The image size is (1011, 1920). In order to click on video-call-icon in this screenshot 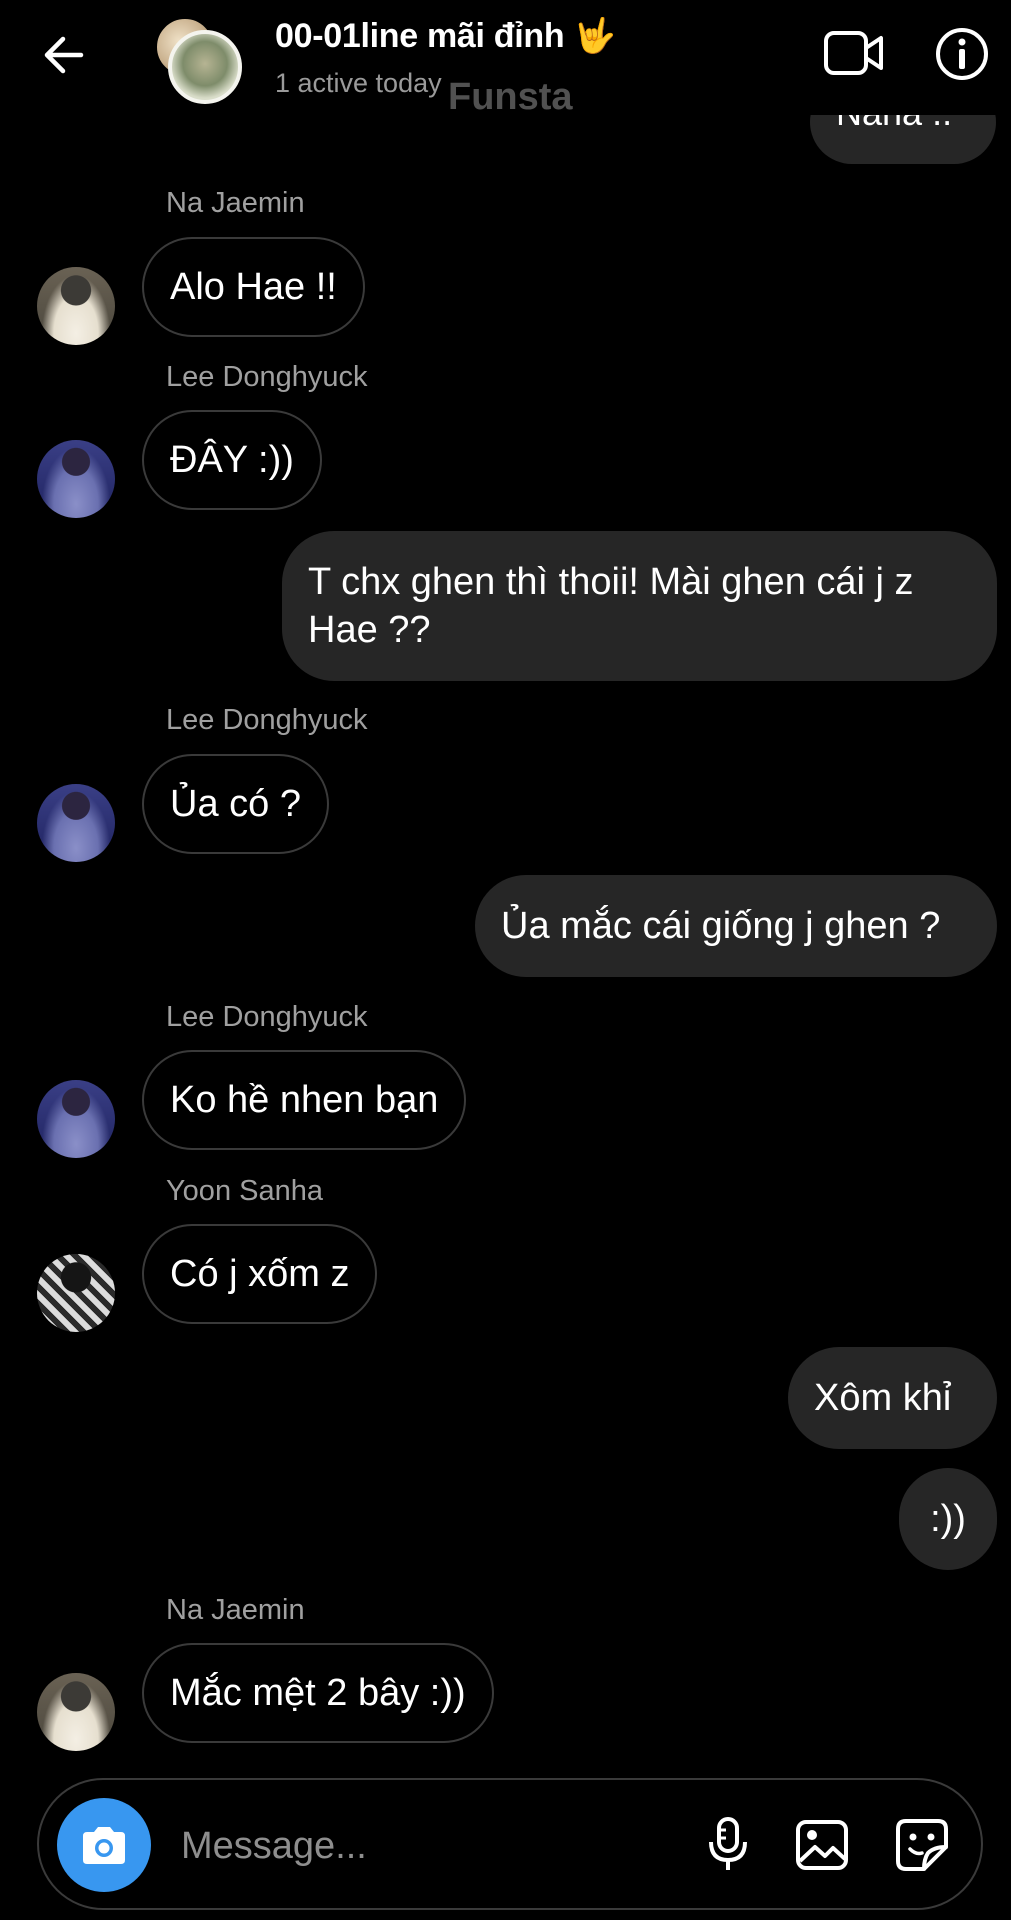, I will do `click(854, 53)`.